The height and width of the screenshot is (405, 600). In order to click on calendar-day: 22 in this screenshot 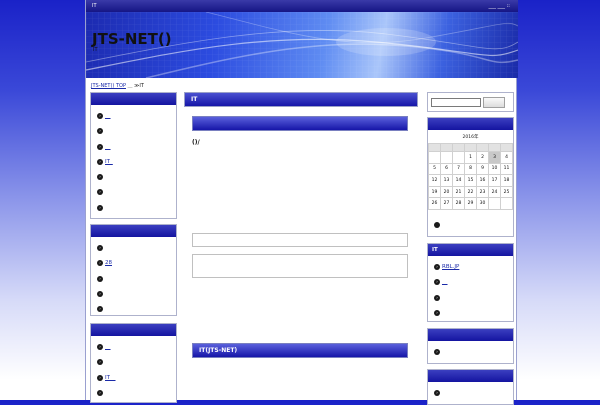, I will do `click(470, 192)`.